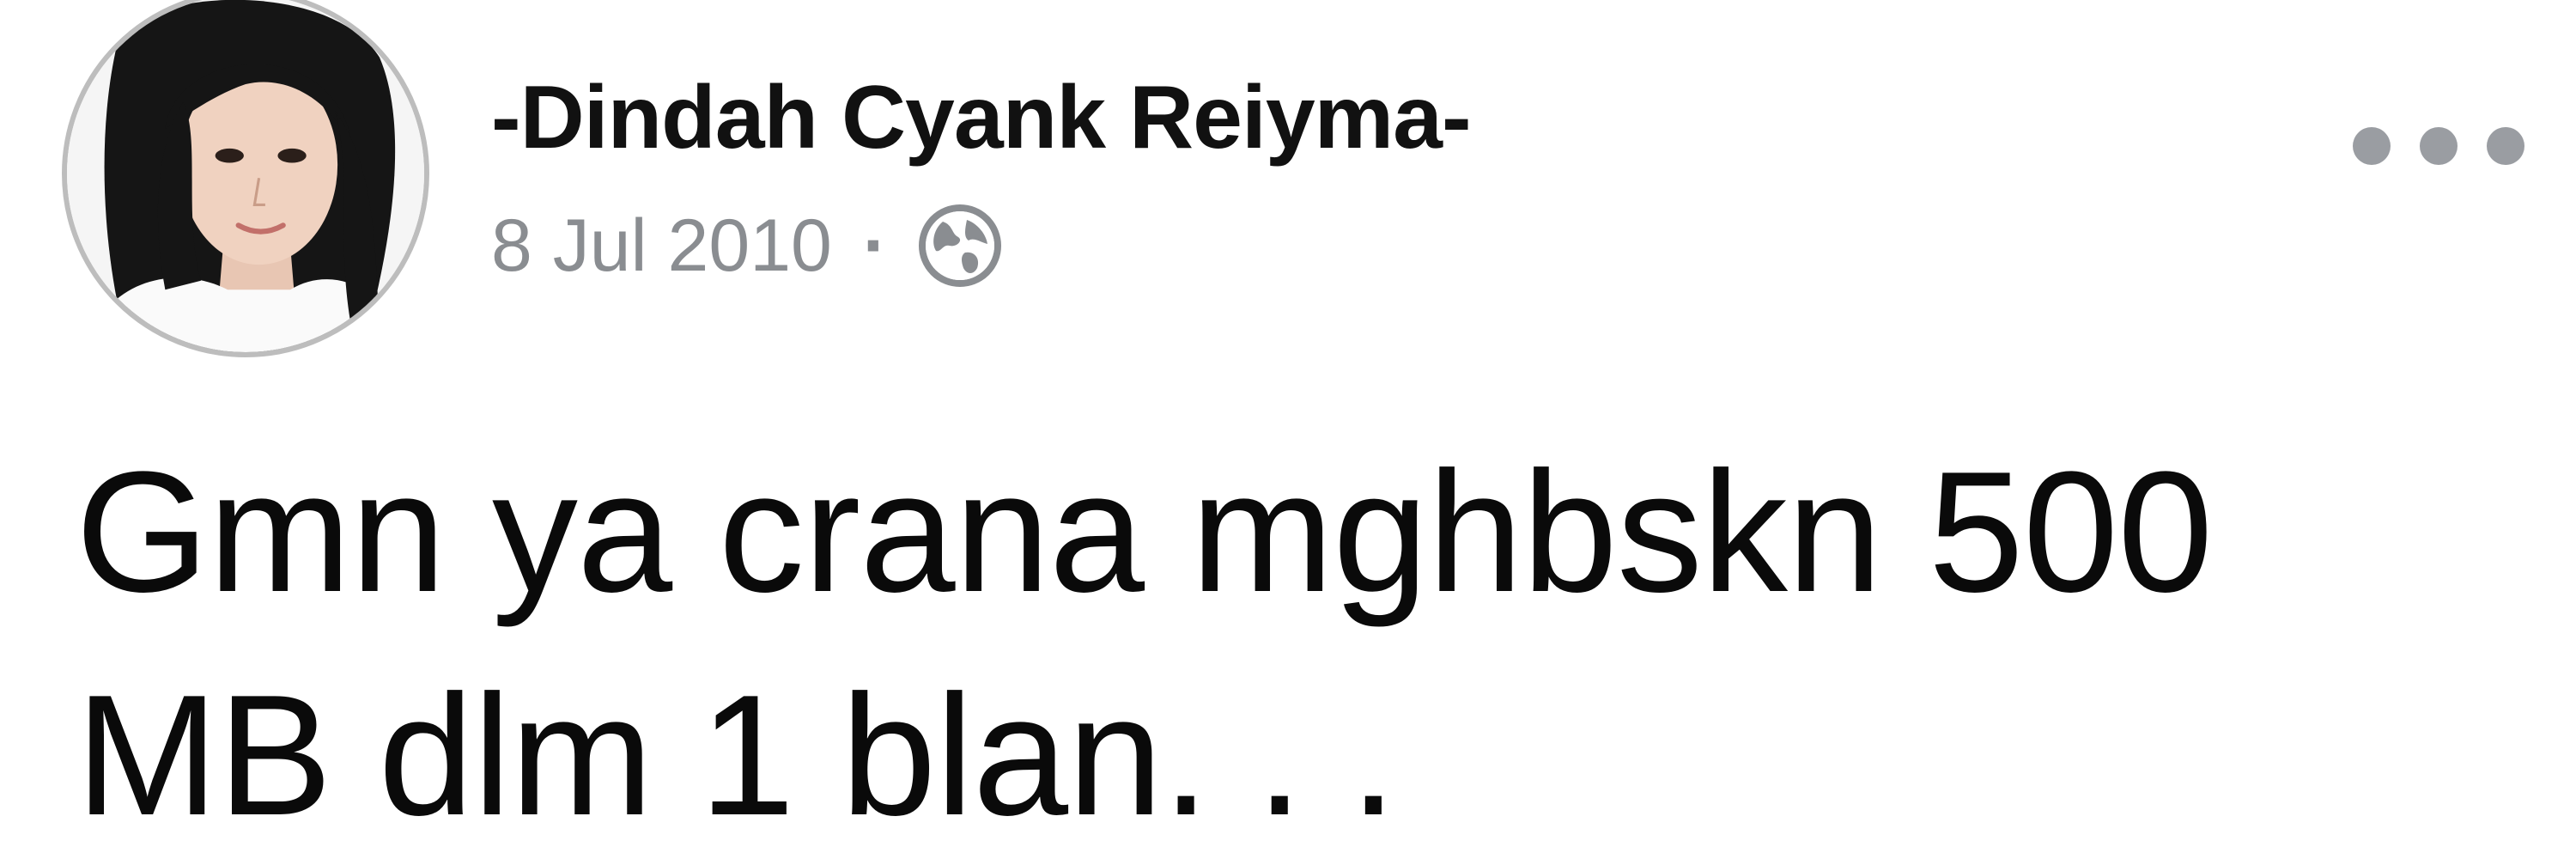 Image resolution: width=2576 pixels, height=859 pixels. I want to click on post-date: 8 Jul 2010, so click(662, 246).